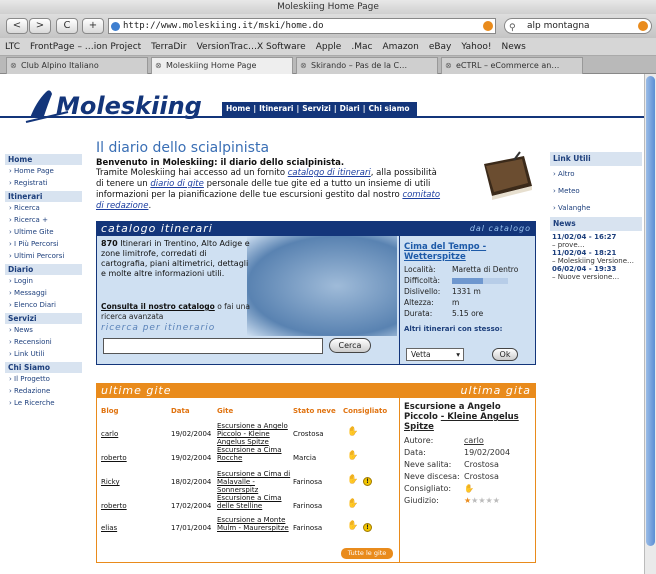 This screenshot has height=574, width=656. What do you see at coordinates (596, 191) in the screenshot?
I see `link-utili-item: › Meteo` at bounding box center [596, 191].